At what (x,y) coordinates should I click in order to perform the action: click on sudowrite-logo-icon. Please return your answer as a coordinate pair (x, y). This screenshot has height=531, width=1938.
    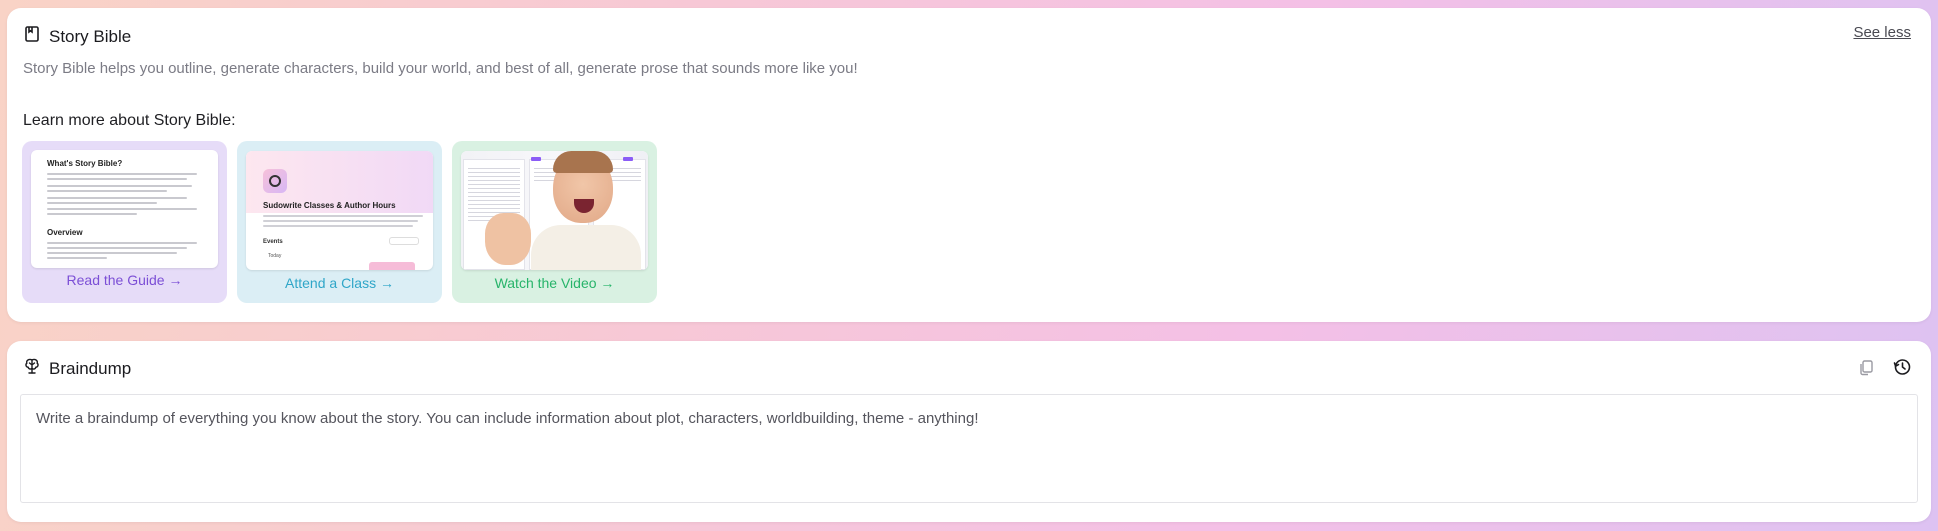
    Looking at the image, I should click on (275, 181).